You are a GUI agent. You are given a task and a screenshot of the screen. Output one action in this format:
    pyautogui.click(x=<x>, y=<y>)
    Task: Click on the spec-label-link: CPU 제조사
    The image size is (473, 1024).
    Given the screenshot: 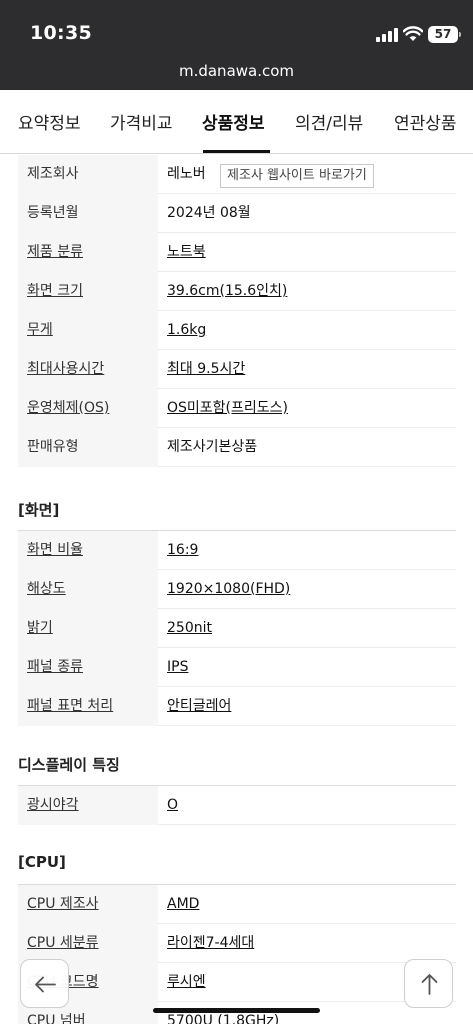 What is the action you would take?
    pyautogui.click(x=88, y=904)
    